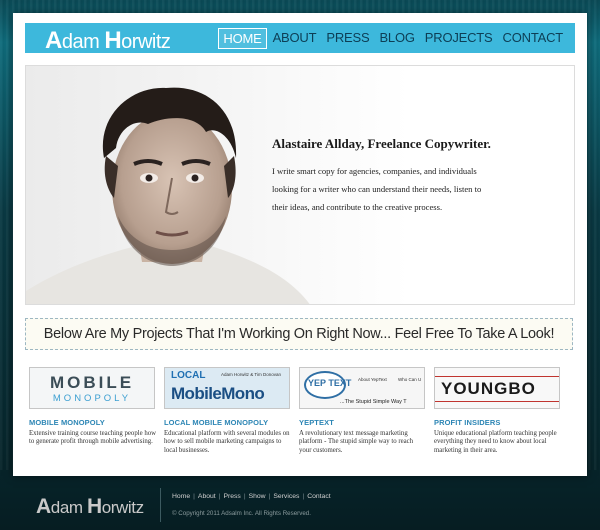 The width and height of the screenshot is (600, 530). I want to click on project-title: PROFIT INSIDERS, so click(498, 422).